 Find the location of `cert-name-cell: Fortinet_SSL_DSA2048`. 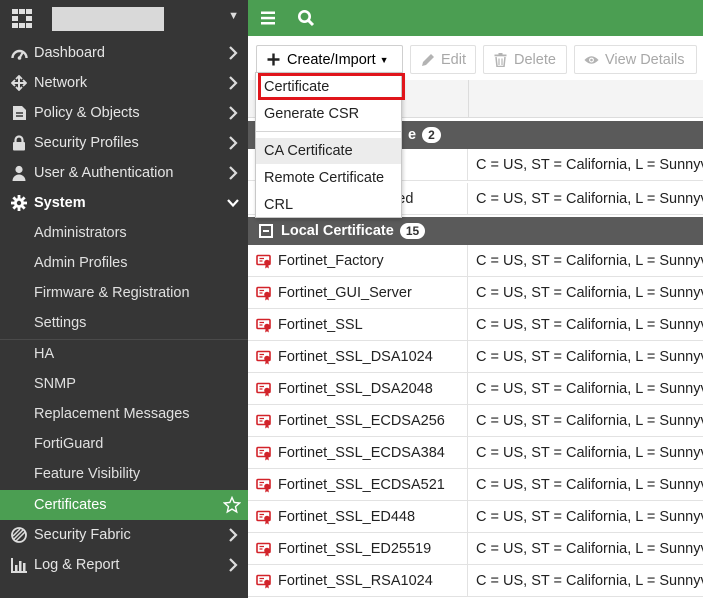

cert-name-cell: Fortinet_SSL_DSA2048 is located at coordinates (358, 388).